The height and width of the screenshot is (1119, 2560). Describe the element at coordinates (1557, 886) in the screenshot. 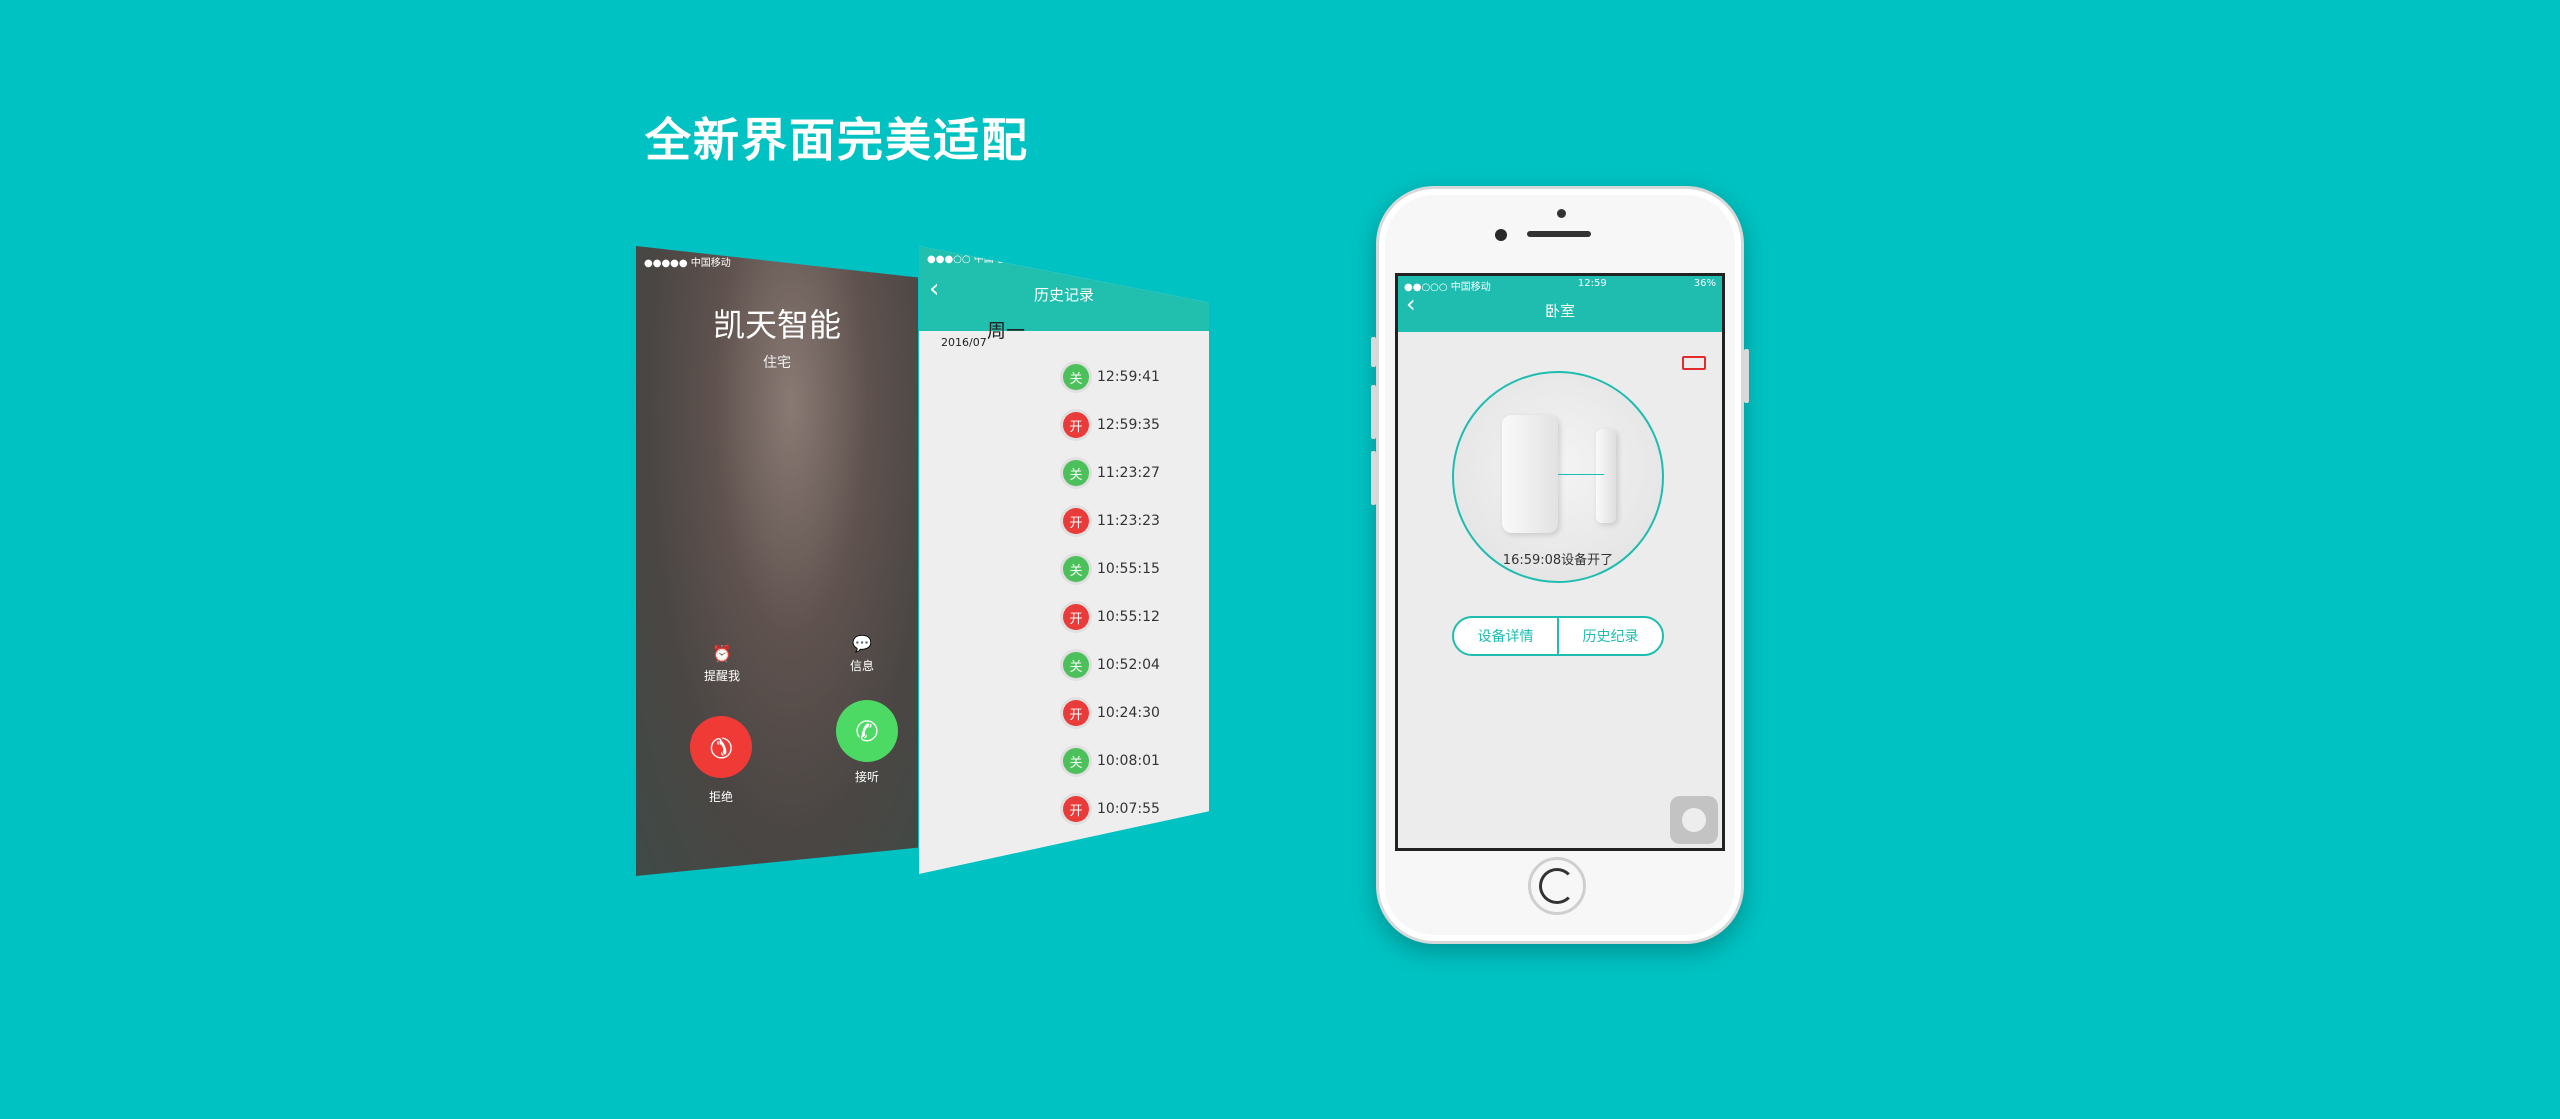

I see `home-button` at that location.